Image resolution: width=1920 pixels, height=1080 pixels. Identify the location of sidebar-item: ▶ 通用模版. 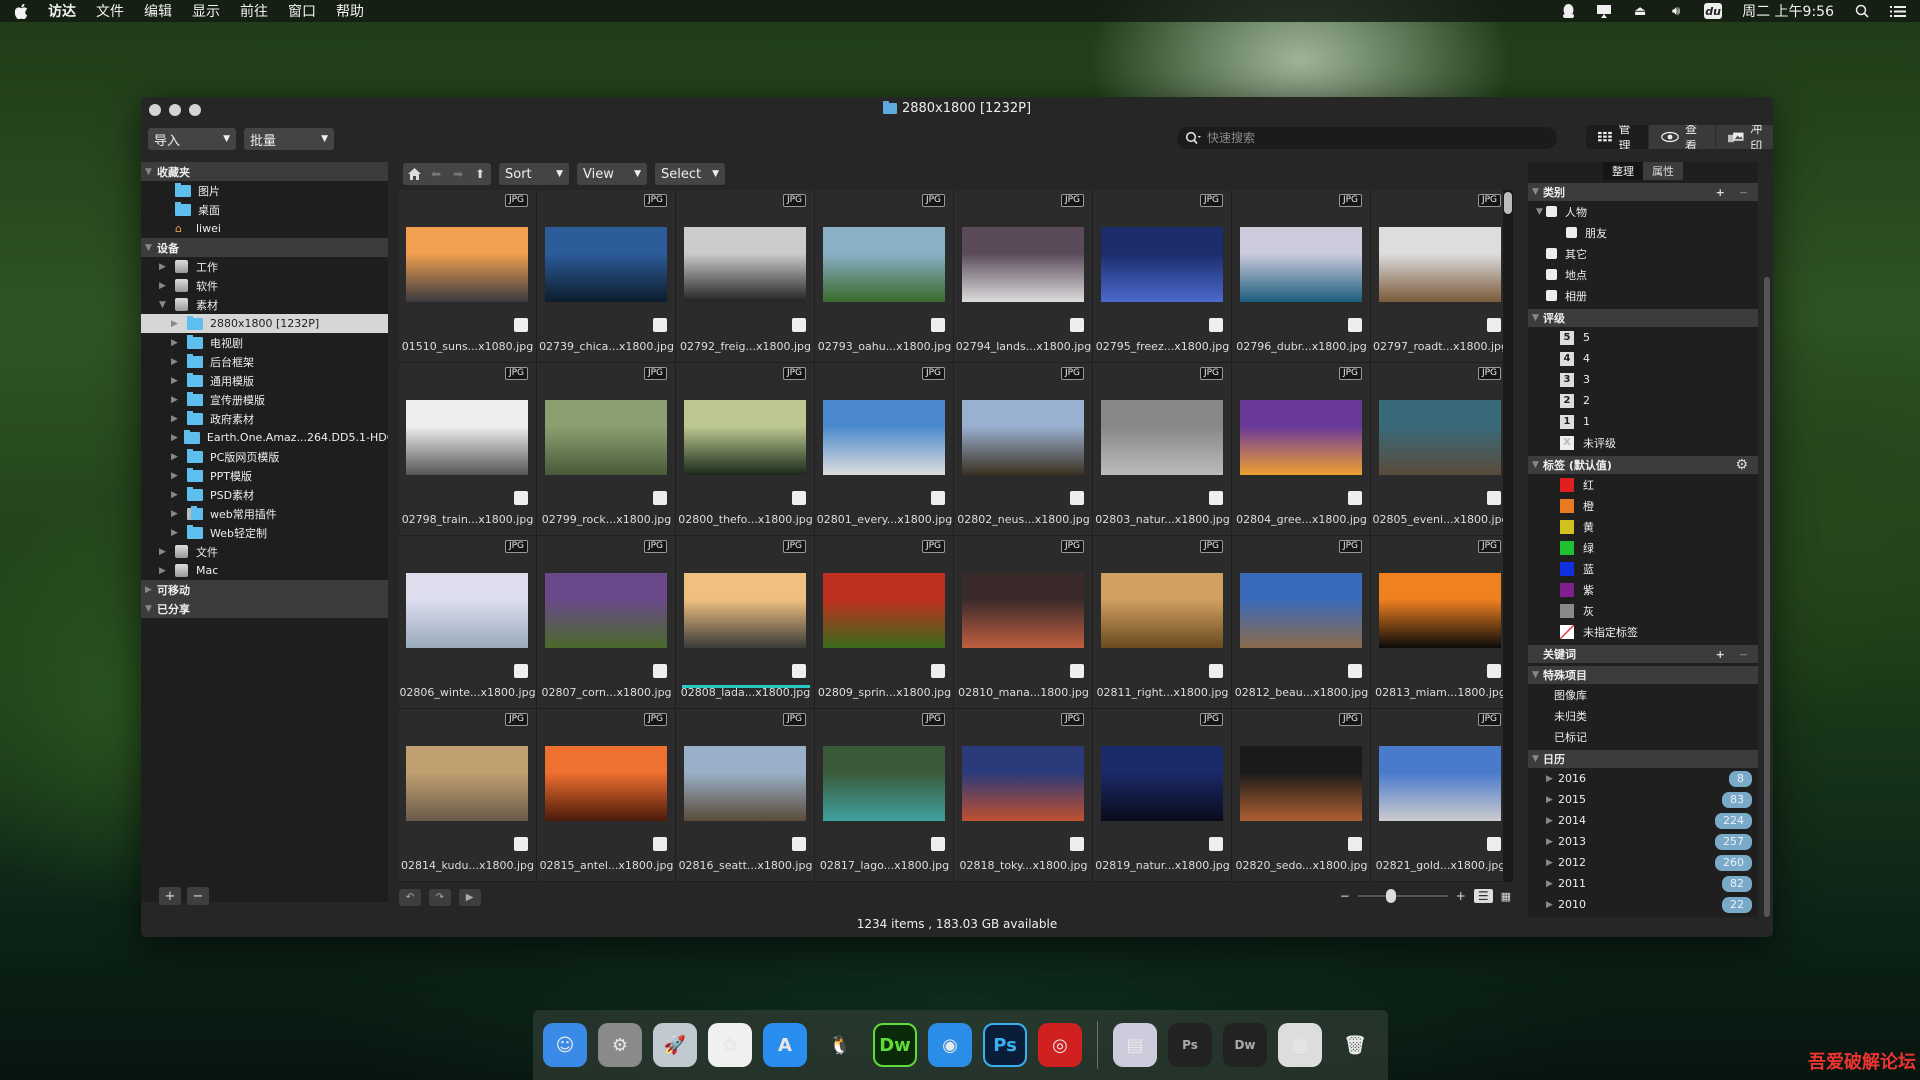
(264, 380).